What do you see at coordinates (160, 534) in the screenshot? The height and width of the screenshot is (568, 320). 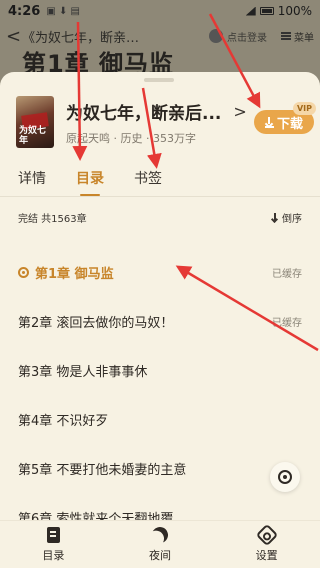 I see `moon-icon` at bounding box center [160, 534].